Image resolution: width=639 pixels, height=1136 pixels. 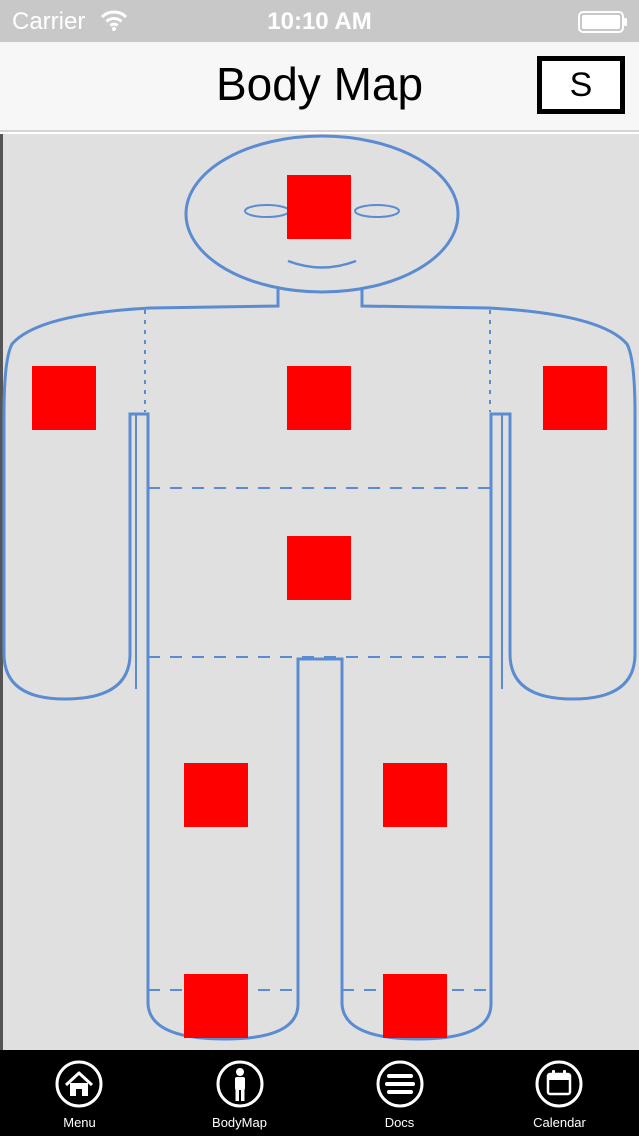 I want to click on tab-menu-label: Menu, so click(x=79, y=1122).